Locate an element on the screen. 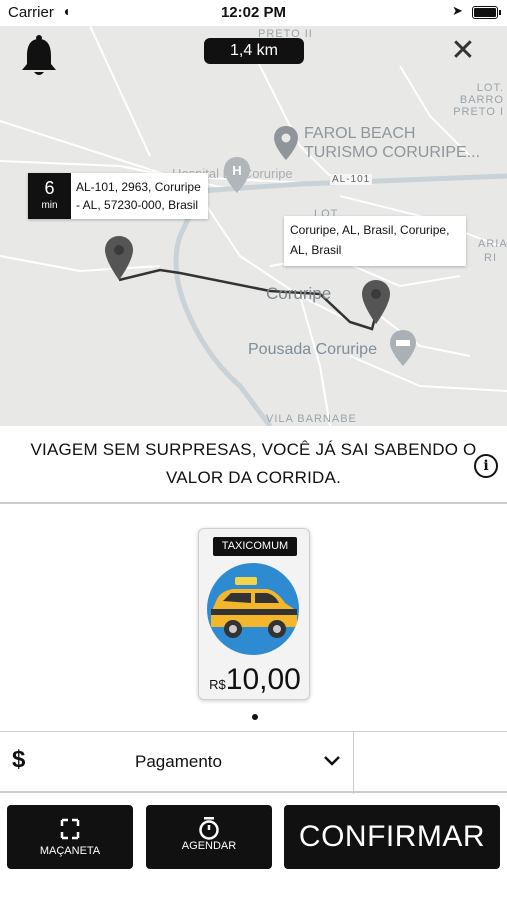 This screenshot has height=900, width=507. map-label-al101: AL-101 is located at coordinates (351, 179).